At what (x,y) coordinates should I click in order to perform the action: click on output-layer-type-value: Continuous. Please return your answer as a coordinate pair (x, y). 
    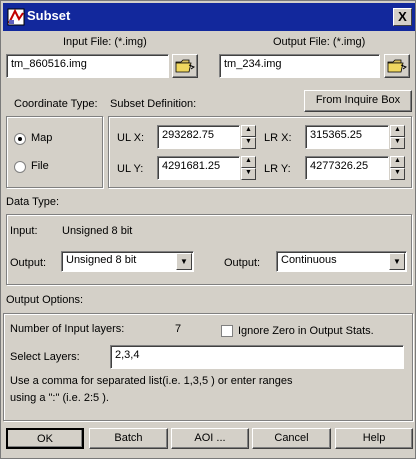
    Looking at the image, I should click on (309, 260).